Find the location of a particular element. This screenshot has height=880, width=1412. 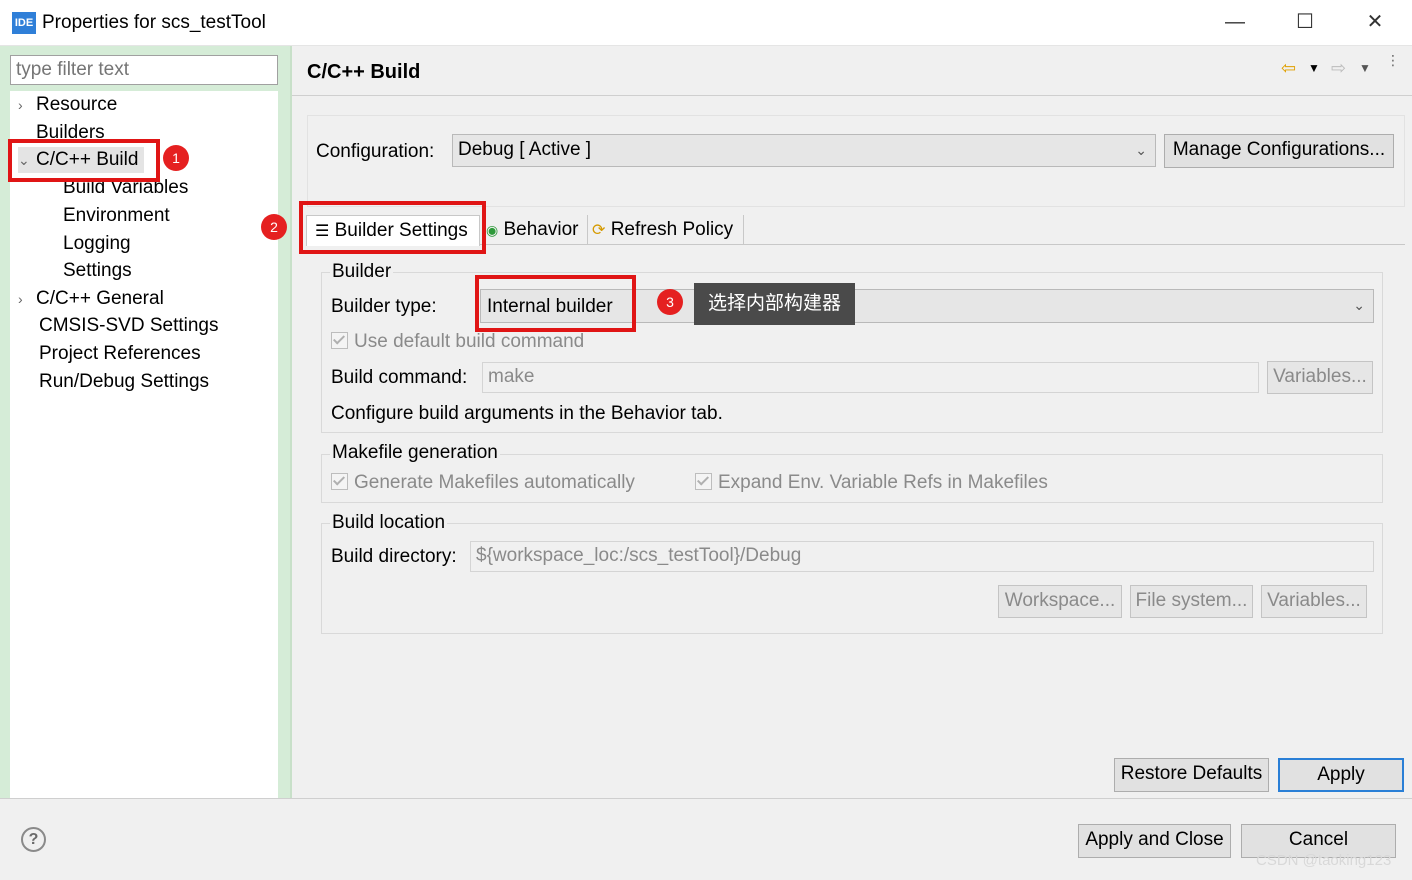

makefile-group-title: Makefile generation is located at coordinates (415, 453).